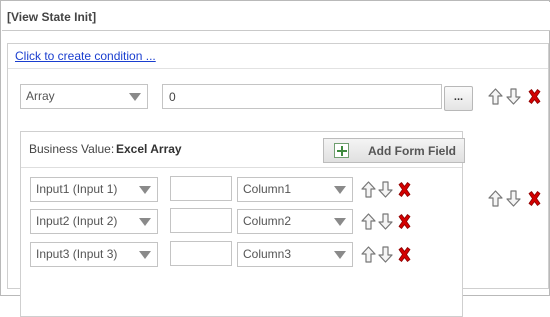 This screenshot has height=317, width=550. I want to click on field-input-value: Input2 (Input 2), so click(77, 221).